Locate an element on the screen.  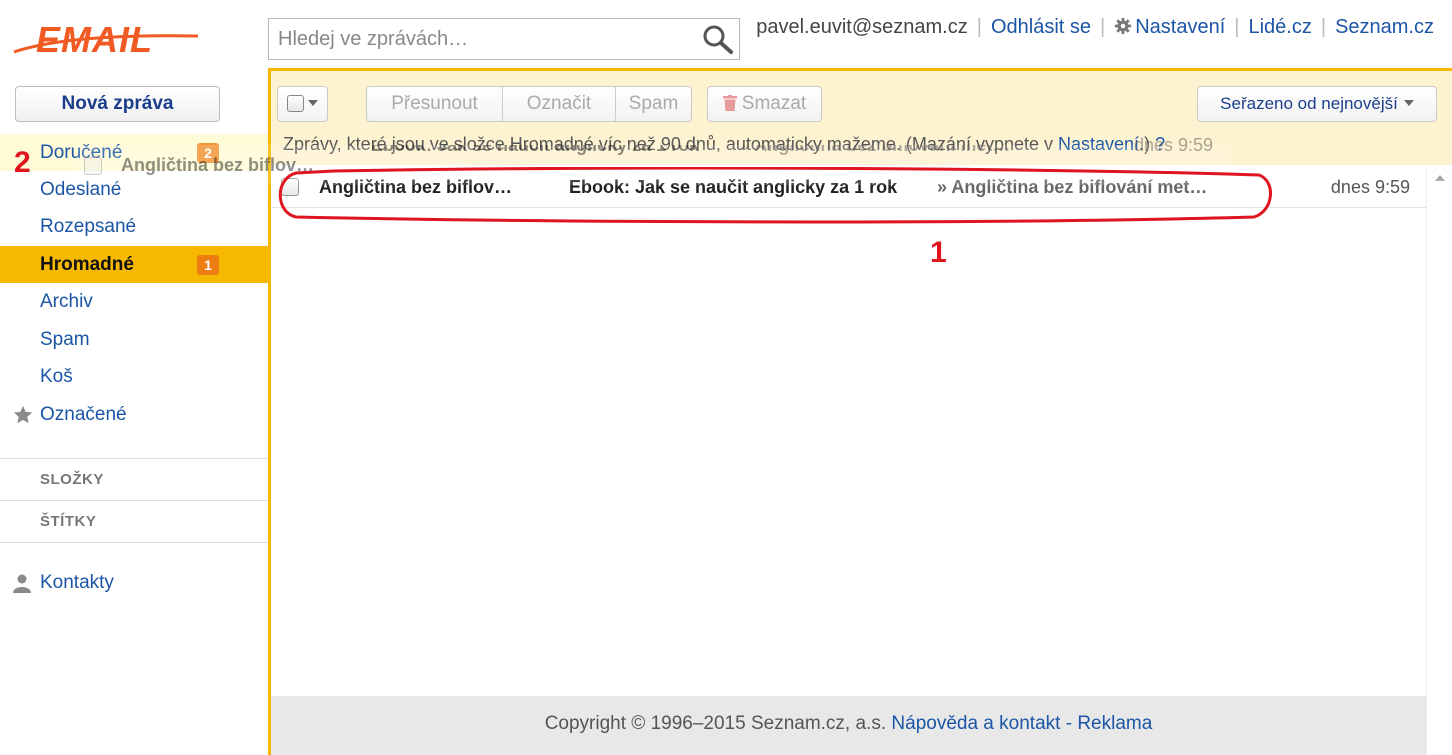
annotation-number: 2 is located at coordinates (22, 162).